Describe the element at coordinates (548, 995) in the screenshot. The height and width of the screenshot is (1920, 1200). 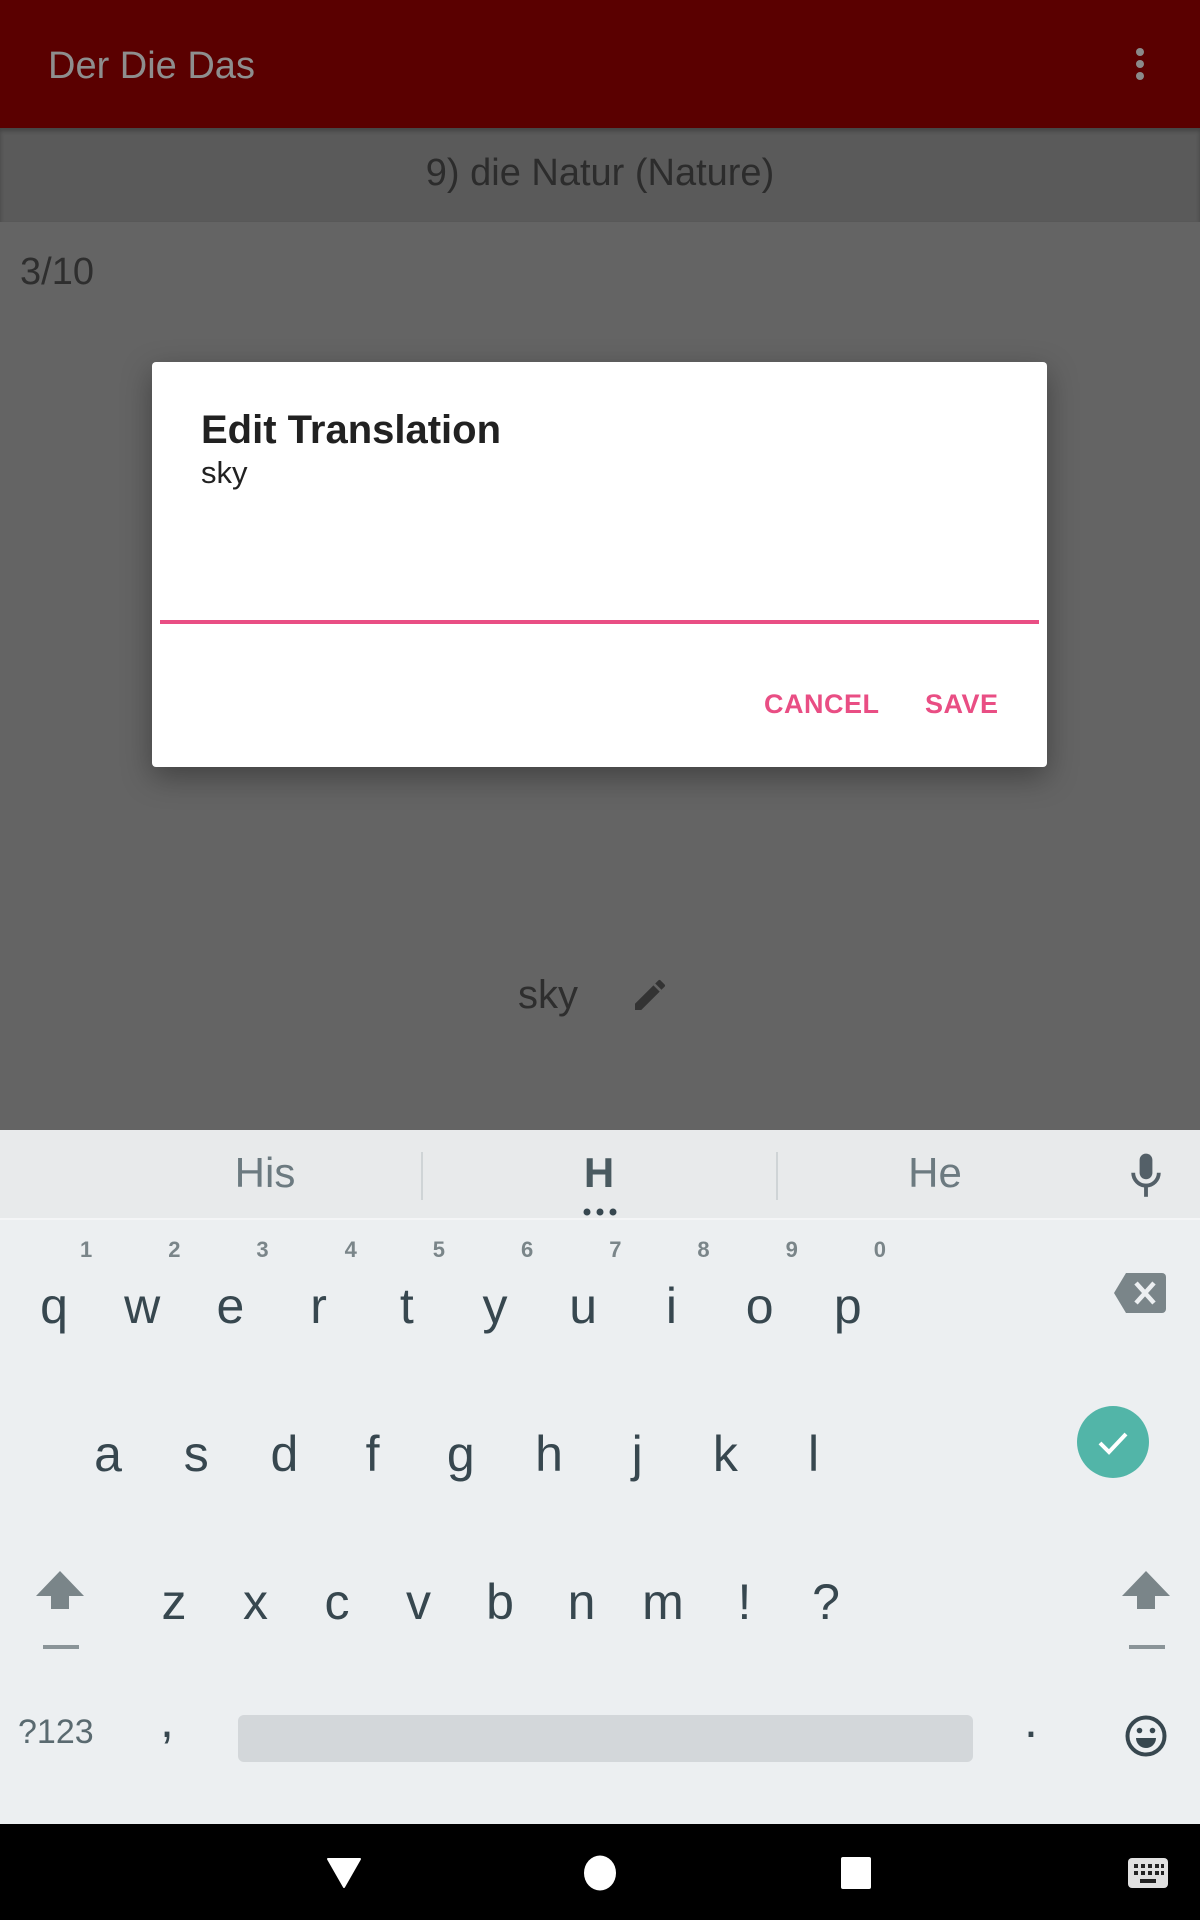
I see `word-translation: sky` at that location.